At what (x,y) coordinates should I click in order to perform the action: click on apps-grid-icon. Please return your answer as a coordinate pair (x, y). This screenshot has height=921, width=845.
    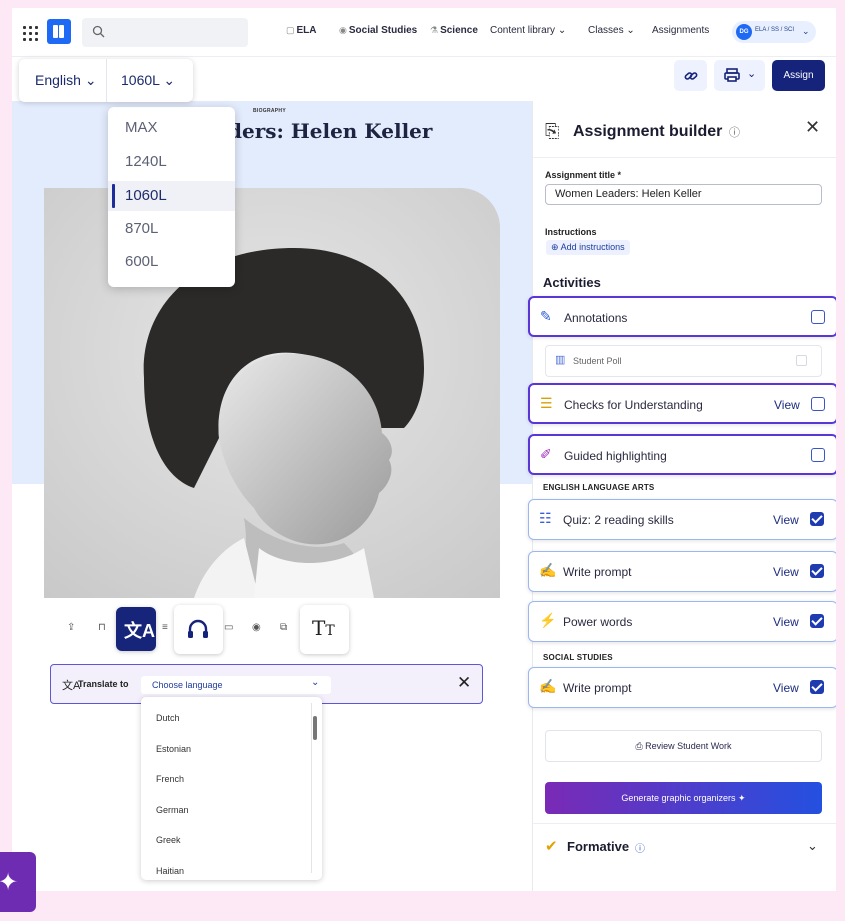
    Looking at the image, I should click on (31, 33).